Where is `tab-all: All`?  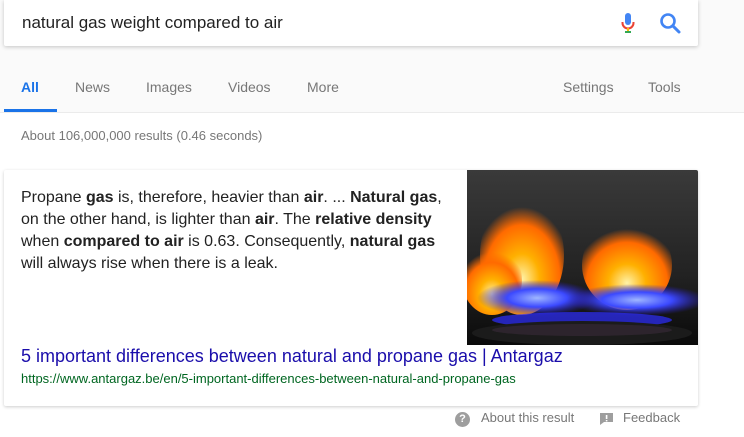
tab-all: All is located at coordinates (30, 87).